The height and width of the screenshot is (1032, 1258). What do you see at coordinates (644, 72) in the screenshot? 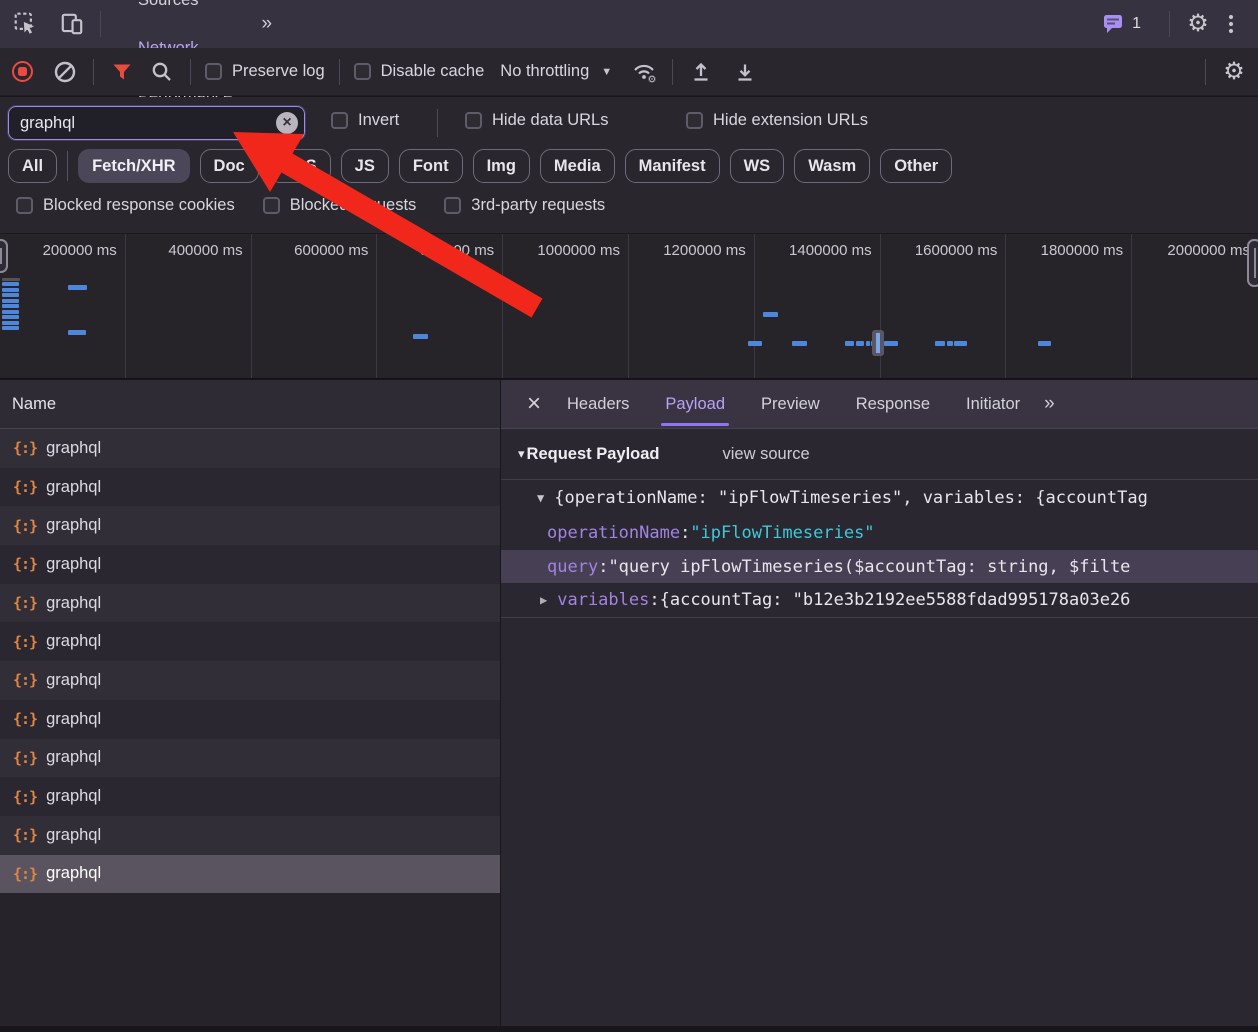
I see `network-conditions-icon: ⚙` at bounding box center [644, 72].